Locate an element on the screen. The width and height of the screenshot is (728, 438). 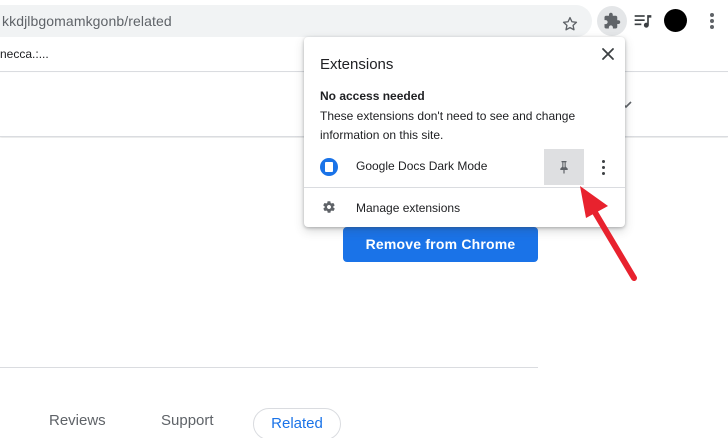
tab-reviews: Reviews is located at coordinates (77, 420).